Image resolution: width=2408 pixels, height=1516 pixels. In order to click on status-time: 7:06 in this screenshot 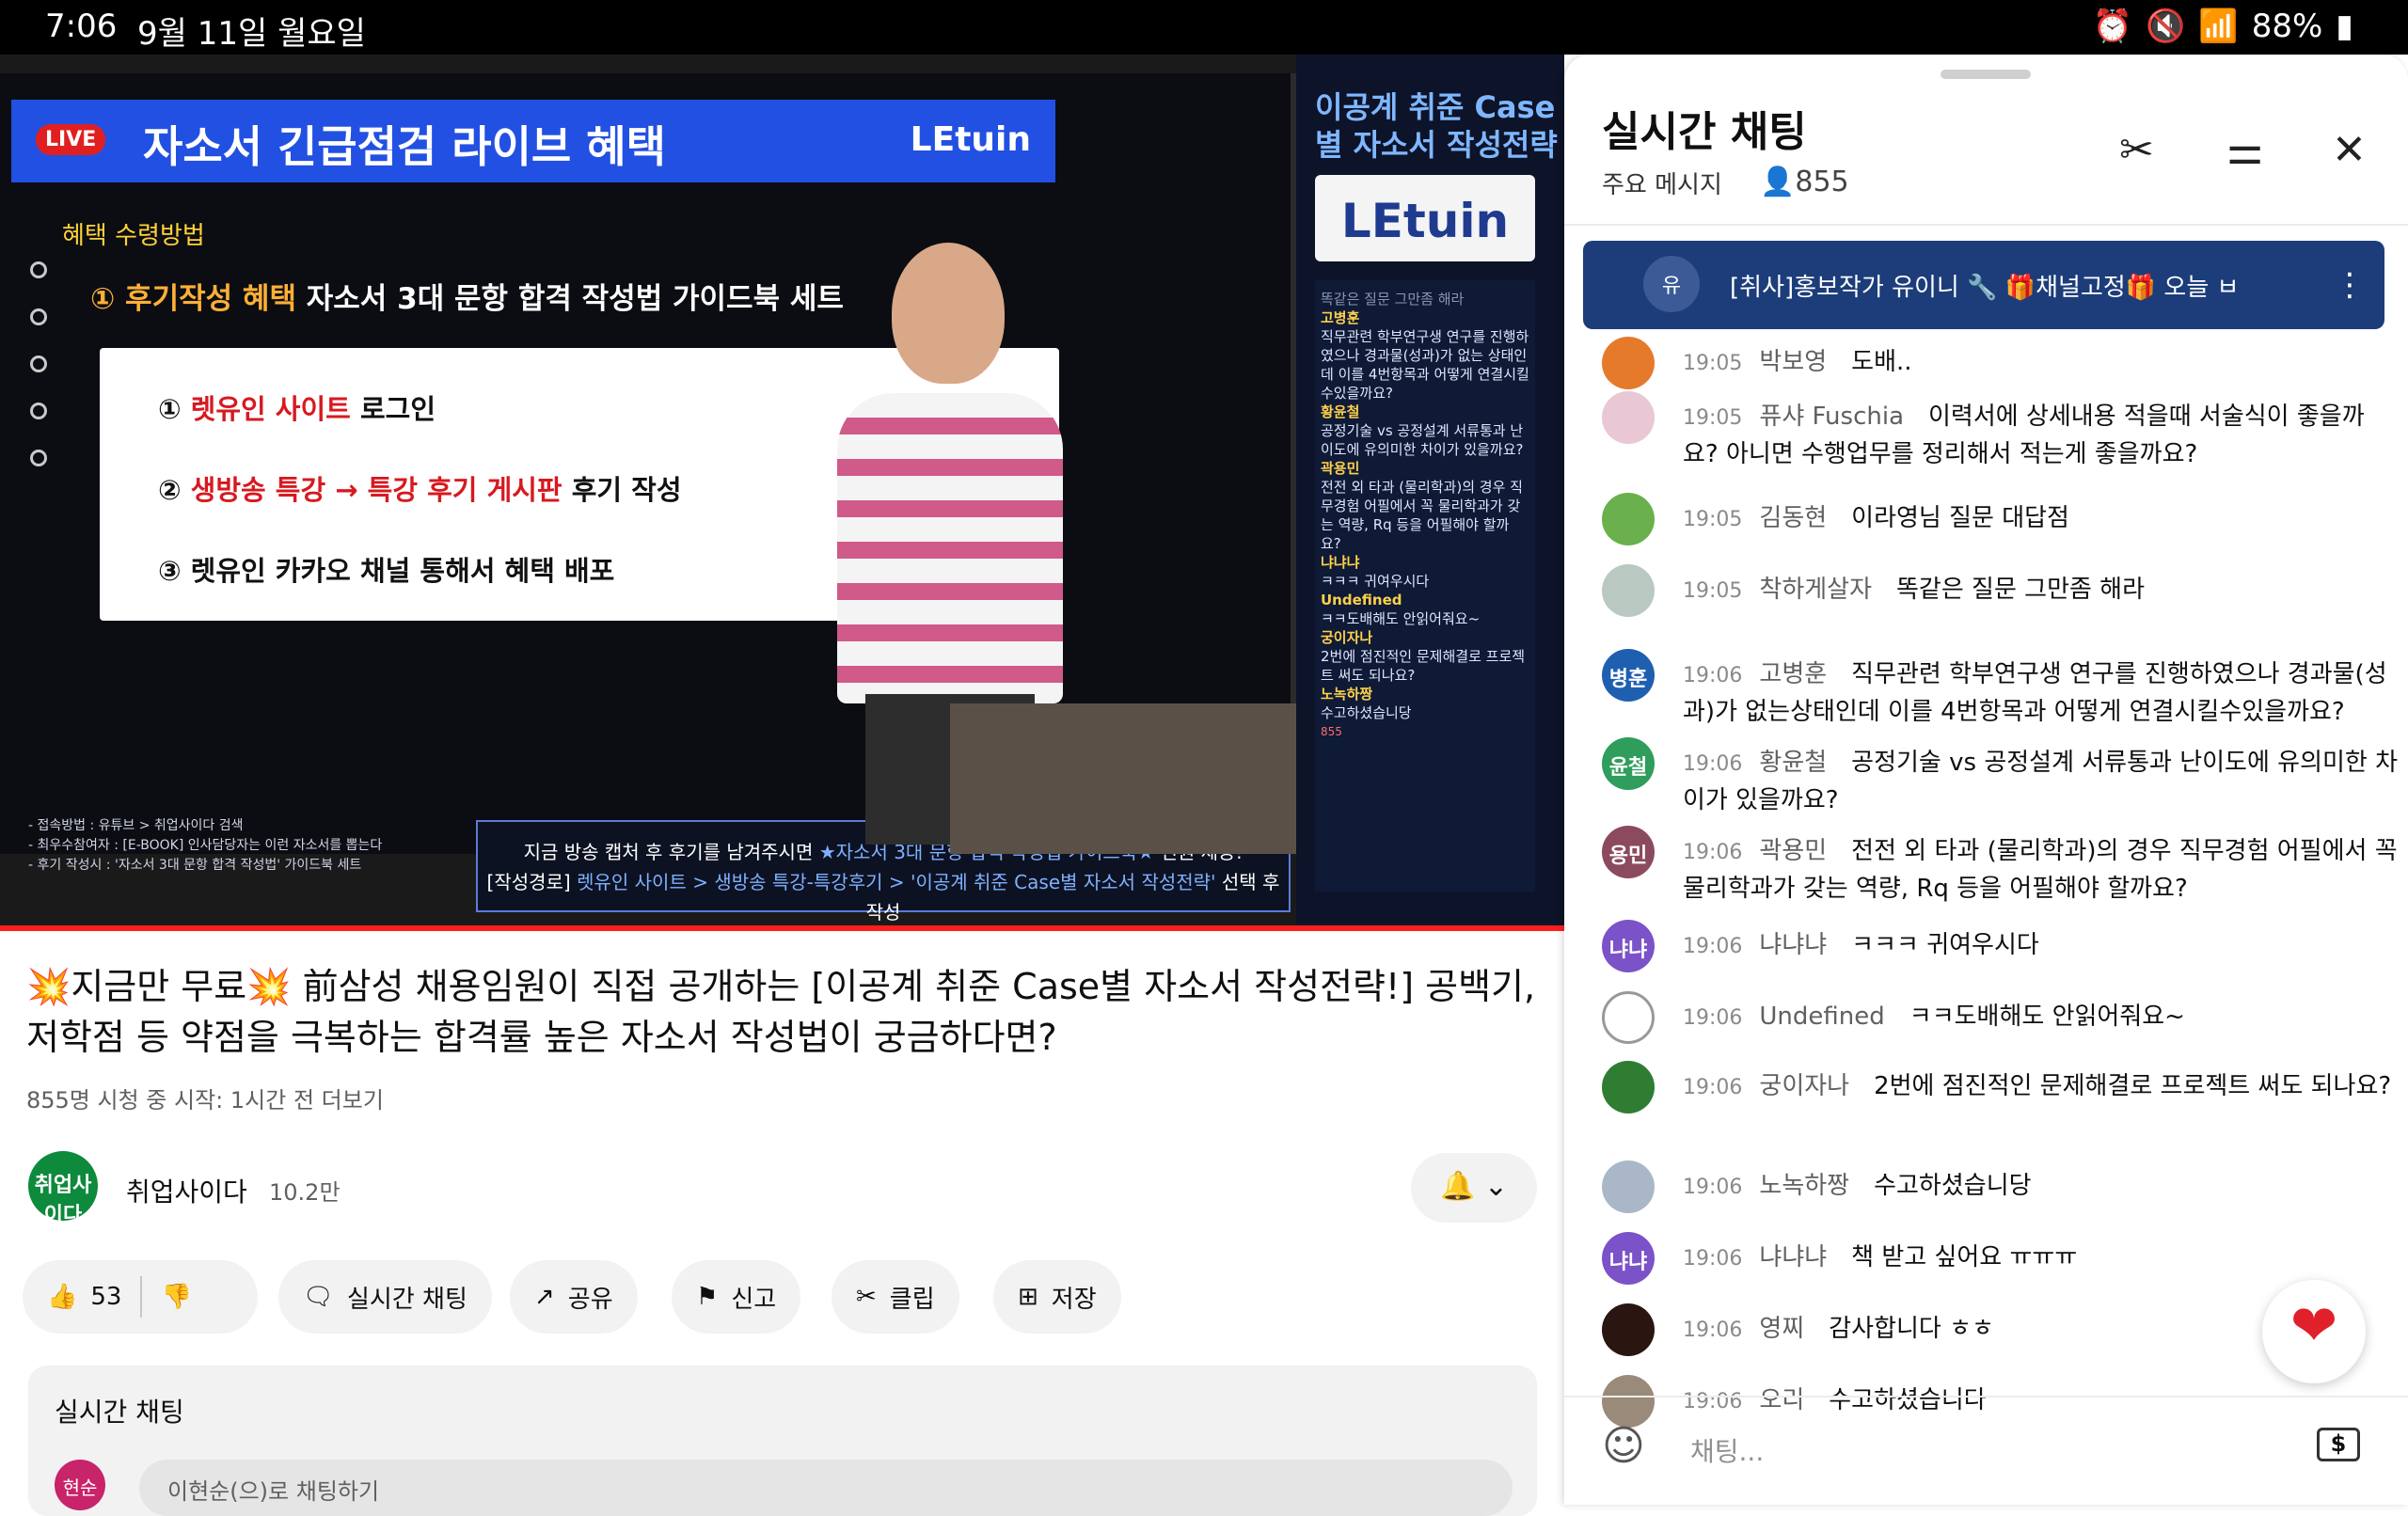, I will do `click(82, 26)`.